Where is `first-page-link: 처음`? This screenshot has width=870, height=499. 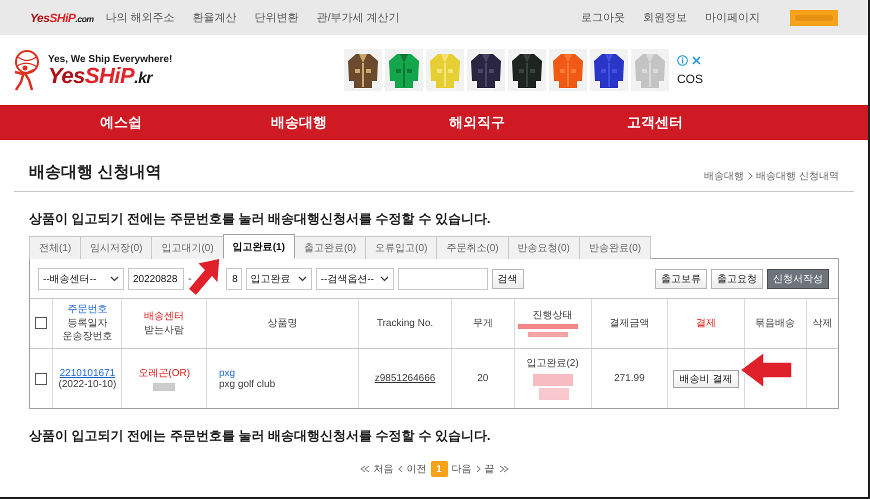 first-page-link: 처음 is located at coordinates (384, 469).